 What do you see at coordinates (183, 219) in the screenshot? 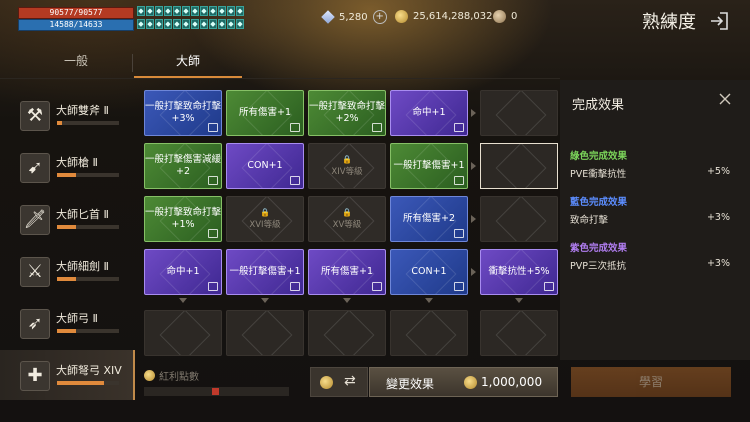
I see `effect-card: 一般打擊致命打擊 +1%` at bounding box center [183, 219].